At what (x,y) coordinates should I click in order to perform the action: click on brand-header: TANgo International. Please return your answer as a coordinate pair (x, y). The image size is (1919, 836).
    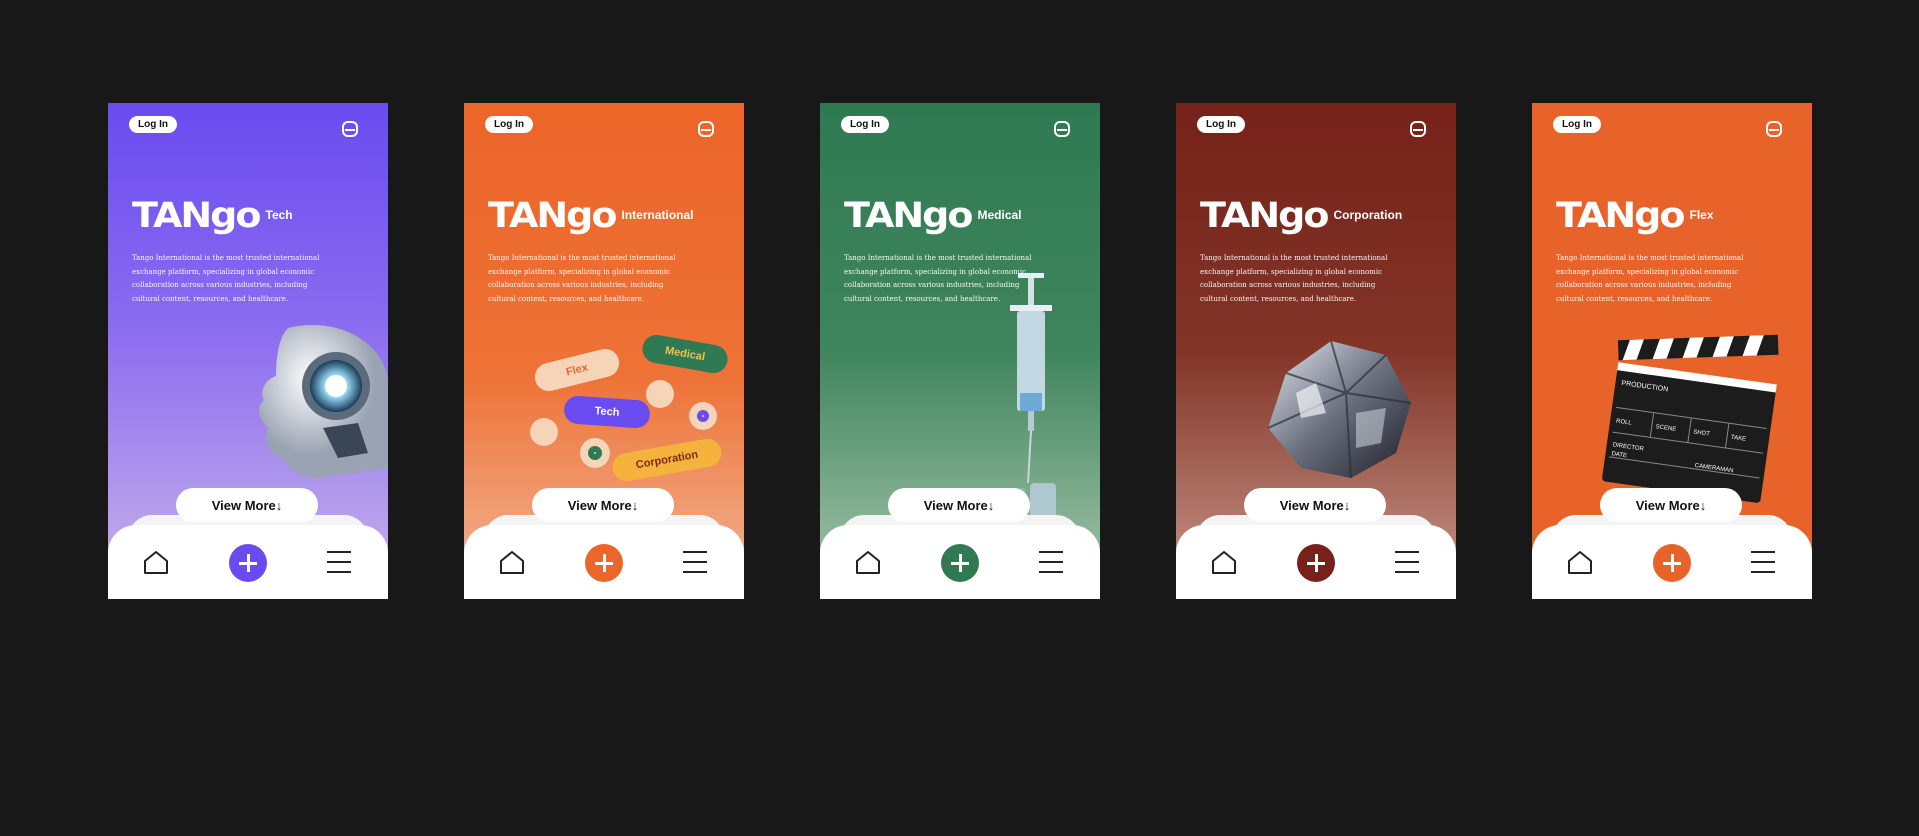
    Looking at the image, I should click on (591, 215).